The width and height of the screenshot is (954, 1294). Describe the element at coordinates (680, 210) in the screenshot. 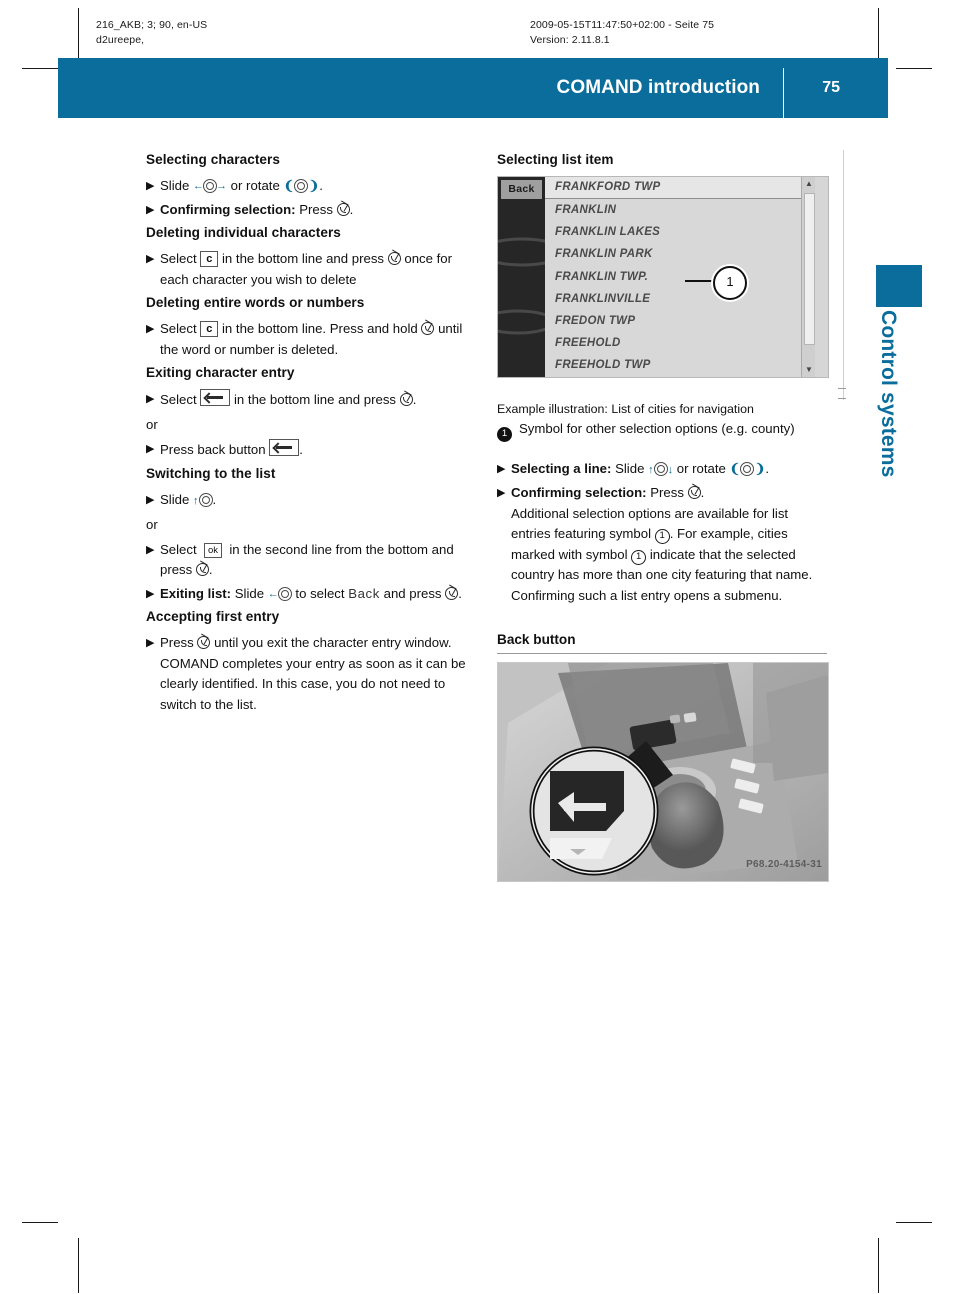

I see `list-item: FRANKLIN` at that location.